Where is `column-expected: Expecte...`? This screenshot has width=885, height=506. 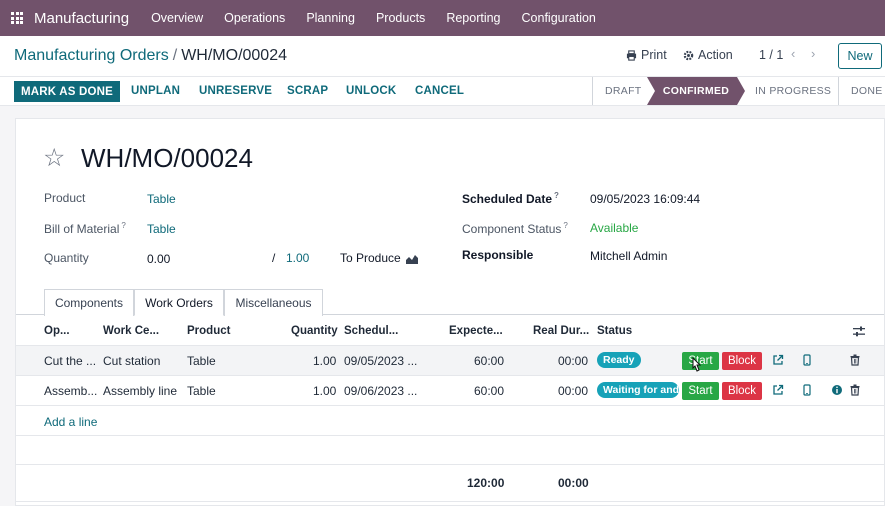 column-expected: Expecte... is located at coordinates (476, 331).